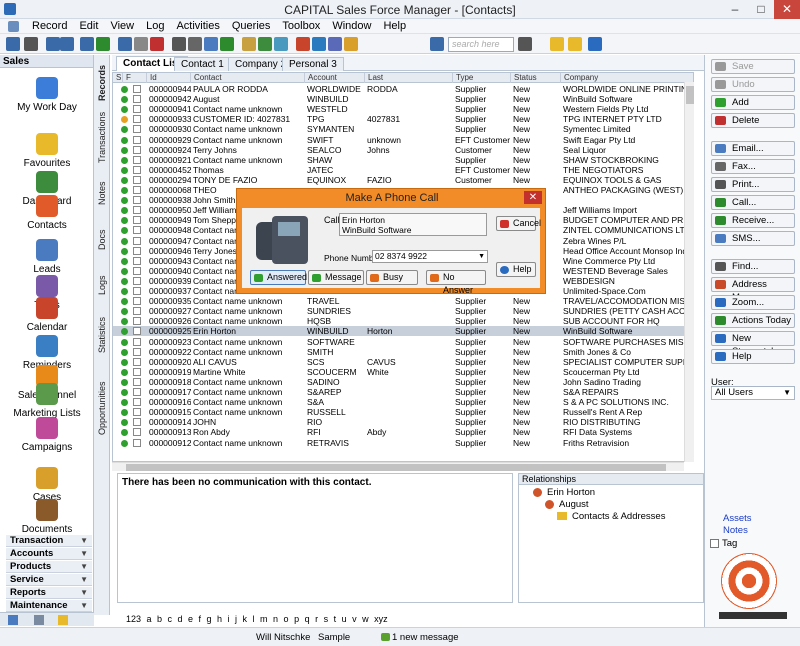 The height and width of the screenshot is (646, 800). What do you see at coordinates (47, 401) in the screenshot?
I see `nav-marketing-lists: Marketing Lists` at bounding box center [47, 401].